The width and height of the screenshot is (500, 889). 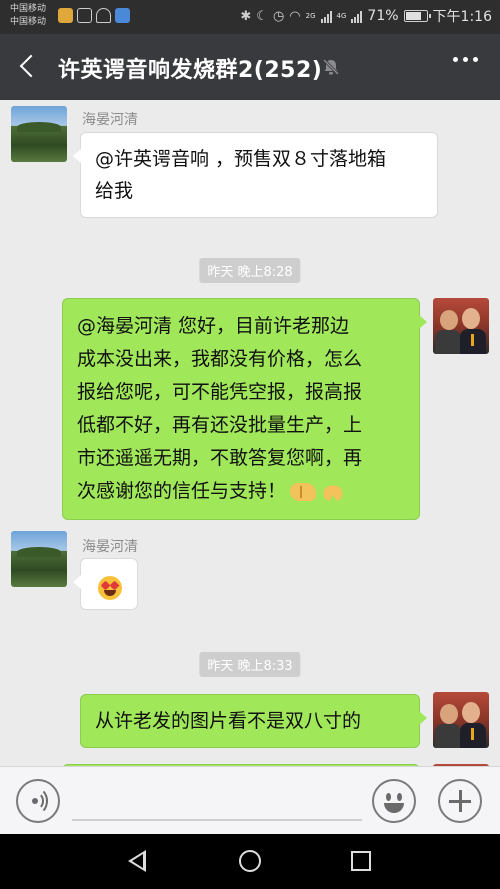 What do you see at coordinates (182, 491) in the screenshot?
I see `message-line: 次感谢您的信任与支持！` at bounding box center [182, 491].